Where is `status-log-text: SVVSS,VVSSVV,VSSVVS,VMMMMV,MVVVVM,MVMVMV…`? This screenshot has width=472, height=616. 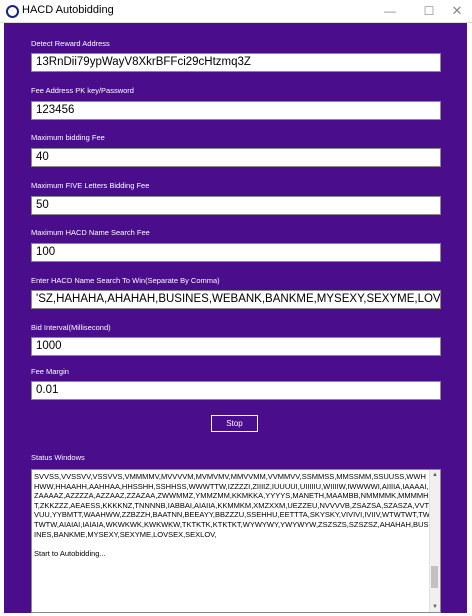
status-log-text: SVVSS,VVSSVV,VSSVVS,VMMMMV,MVVVVM,MVMVMV… is located at coordinates (232, 515).